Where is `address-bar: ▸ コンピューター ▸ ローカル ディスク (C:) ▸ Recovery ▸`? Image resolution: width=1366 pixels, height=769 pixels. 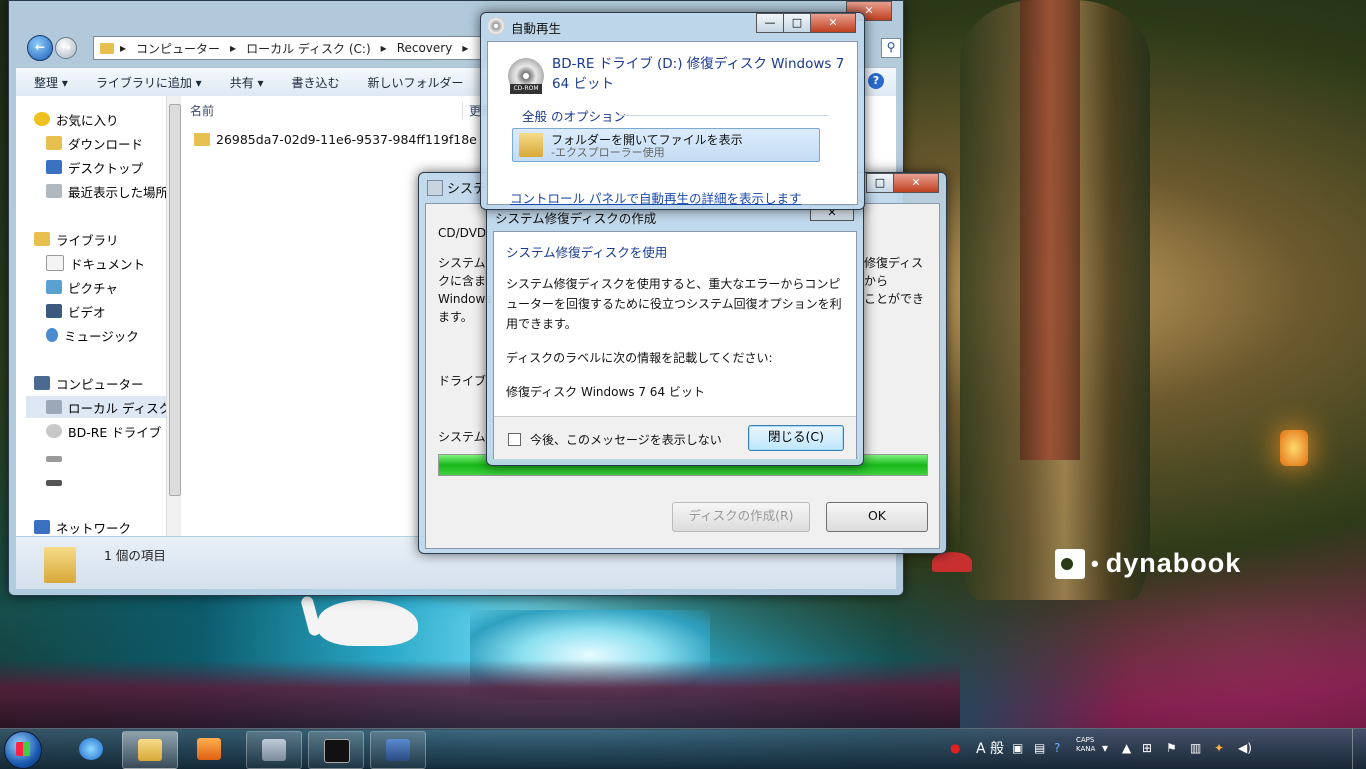
address-bar: ▸ コンピューター ▸ ローカル ディスク (C:) ▸ Recovery ▸ is located at coordinates (289, 48).